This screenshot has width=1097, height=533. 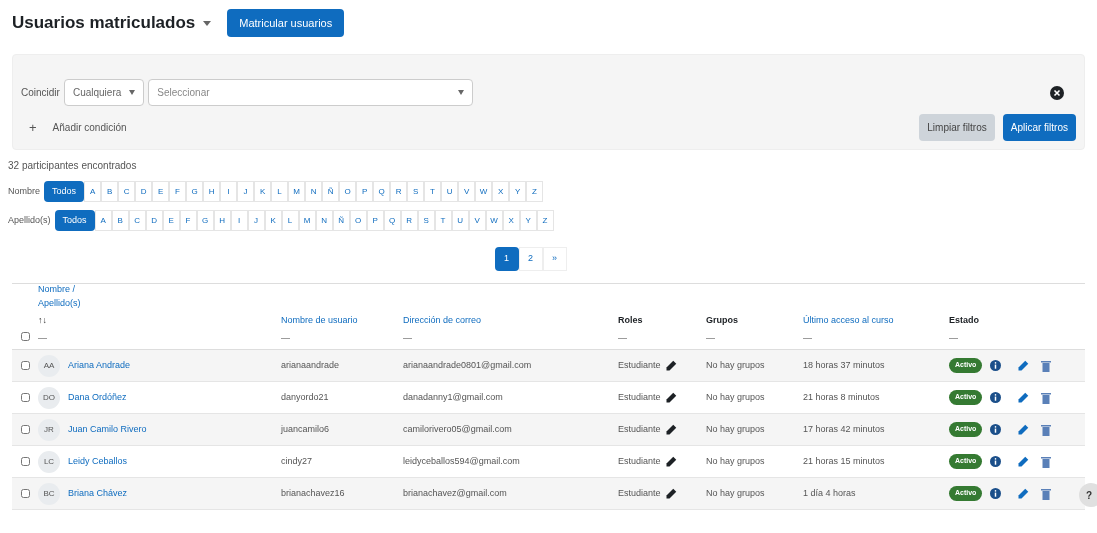 What do you see at coordinates (506, 259) in the screenshot?
I see `page-link: 1` at bounding box center [506, 259].